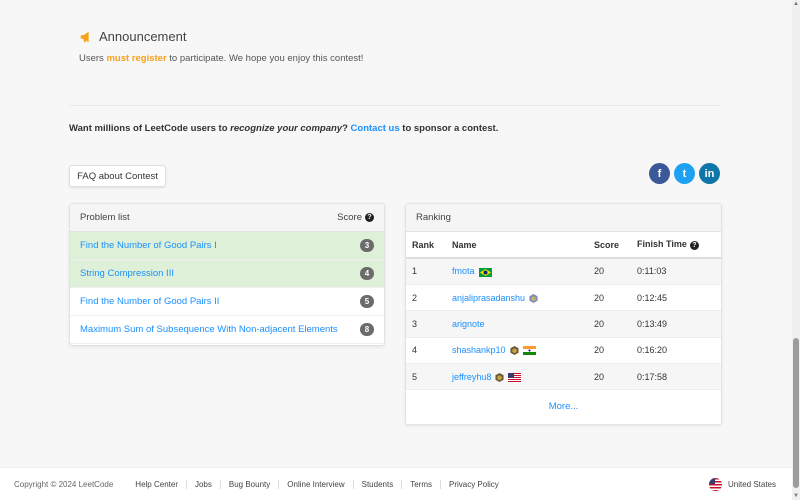 The height and width of the screenshot is (500, 800). I want to click on col-score: Score, so click(609, 245).